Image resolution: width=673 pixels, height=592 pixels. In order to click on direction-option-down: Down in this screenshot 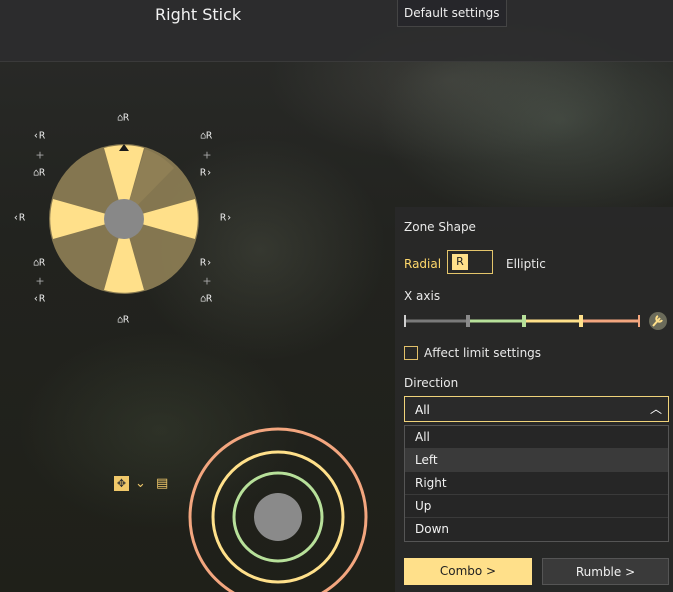, I will do `click(536, 529)`.